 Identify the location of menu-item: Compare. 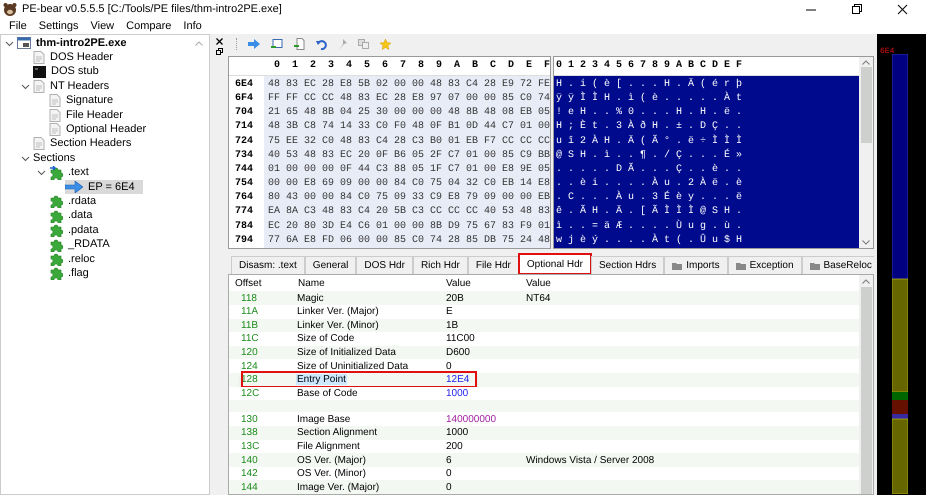
(149, 26).